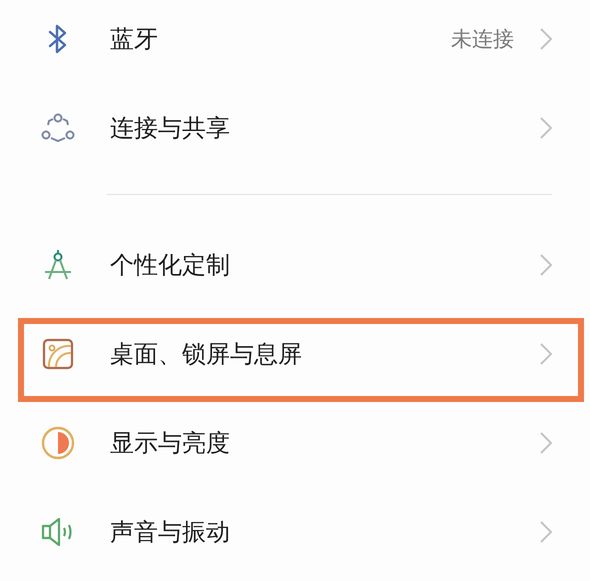 This screenshot has width=590, height=581. What do you see at coordinates (295, 41) in the screenshot?
I see `settings-item: 蓝牙 未连接` at bounding box center [295, 41].